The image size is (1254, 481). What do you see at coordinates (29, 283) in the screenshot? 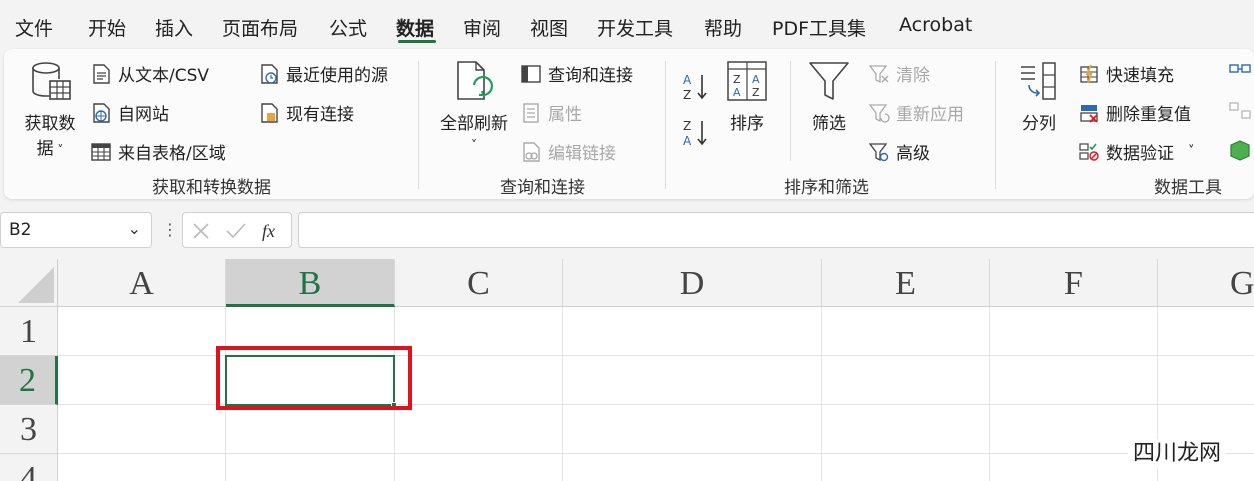
I see `select-all-button` at bounding box center [29, 283].